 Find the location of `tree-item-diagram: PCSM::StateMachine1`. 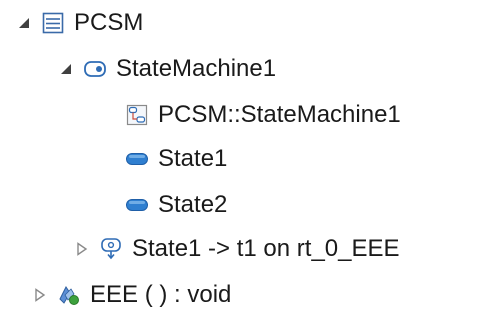

tree-item-diagram: PCSM::StateMachine1 is located at coordinates (250, 115).